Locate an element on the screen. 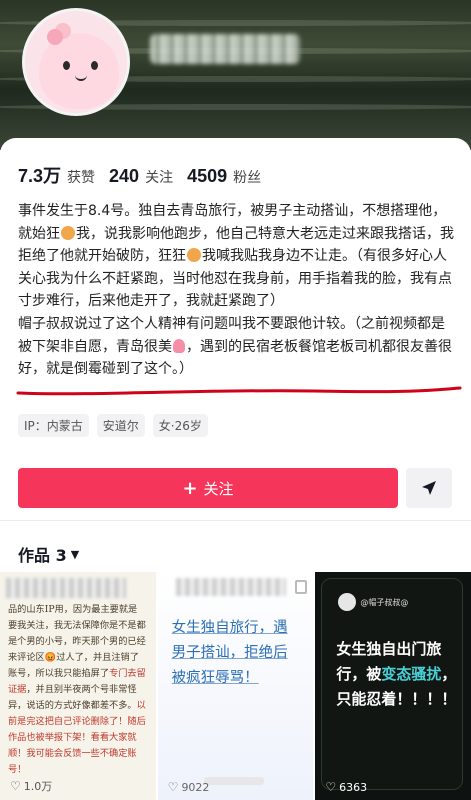 Image resolution: width=471 pixels, height=800 pixels. plus-icon: + is located at coordinates (190, 488).